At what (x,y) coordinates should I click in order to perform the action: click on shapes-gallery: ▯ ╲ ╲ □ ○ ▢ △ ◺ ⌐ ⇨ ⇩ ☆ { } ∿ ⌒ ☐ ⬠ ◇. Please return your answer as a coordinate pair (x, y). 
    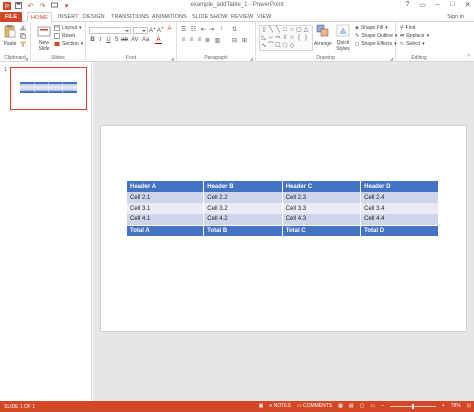
    Looking at the image, I should click on (286, 38).